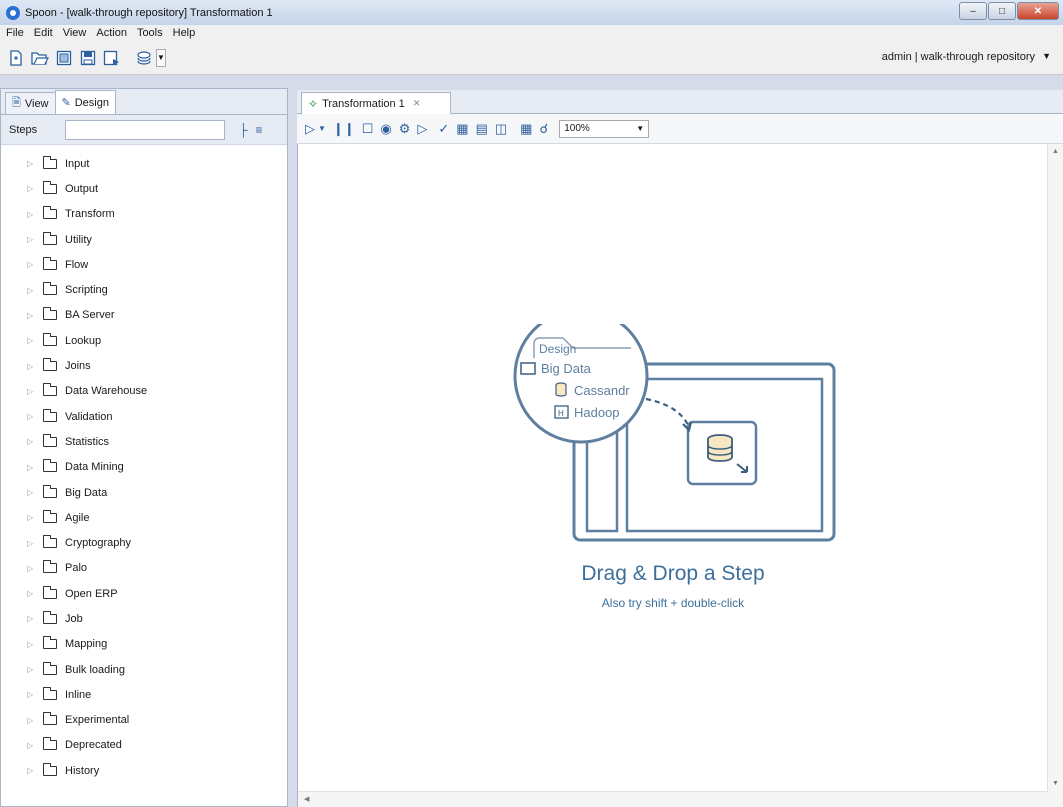  What do you see at coordinates (144, 568) in the screenshot?
I see `step-category-palo: ▷ Palo` at bounding box center [144, 568].